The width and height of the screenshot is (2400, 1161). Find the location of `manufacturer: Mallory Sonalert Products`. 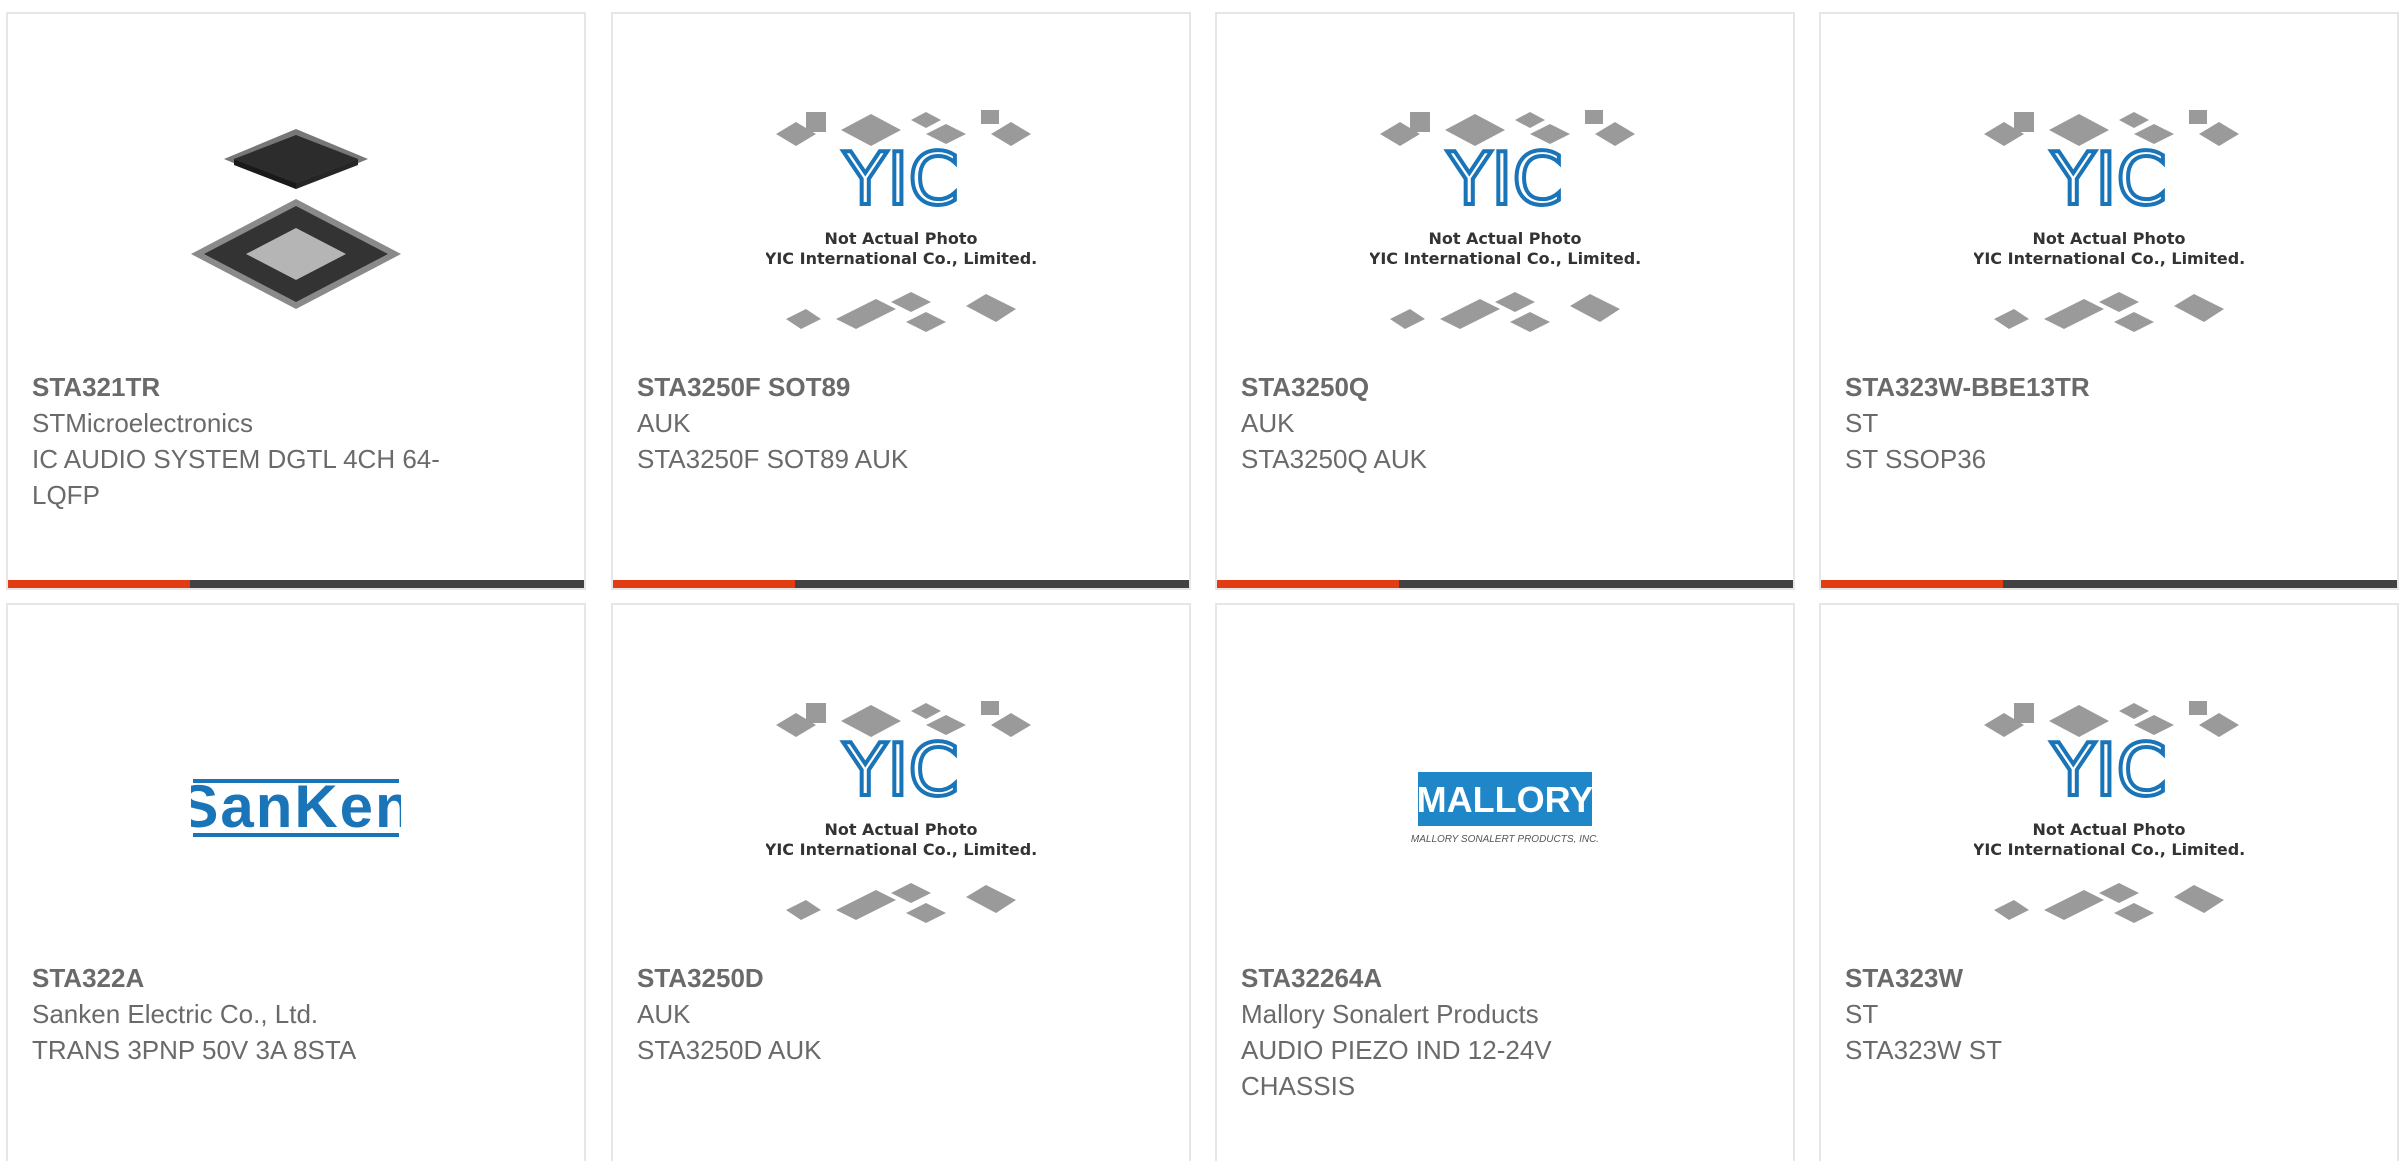

manufacturer: Mallory Sonalert Products is located at coordinates (1390, 1014).